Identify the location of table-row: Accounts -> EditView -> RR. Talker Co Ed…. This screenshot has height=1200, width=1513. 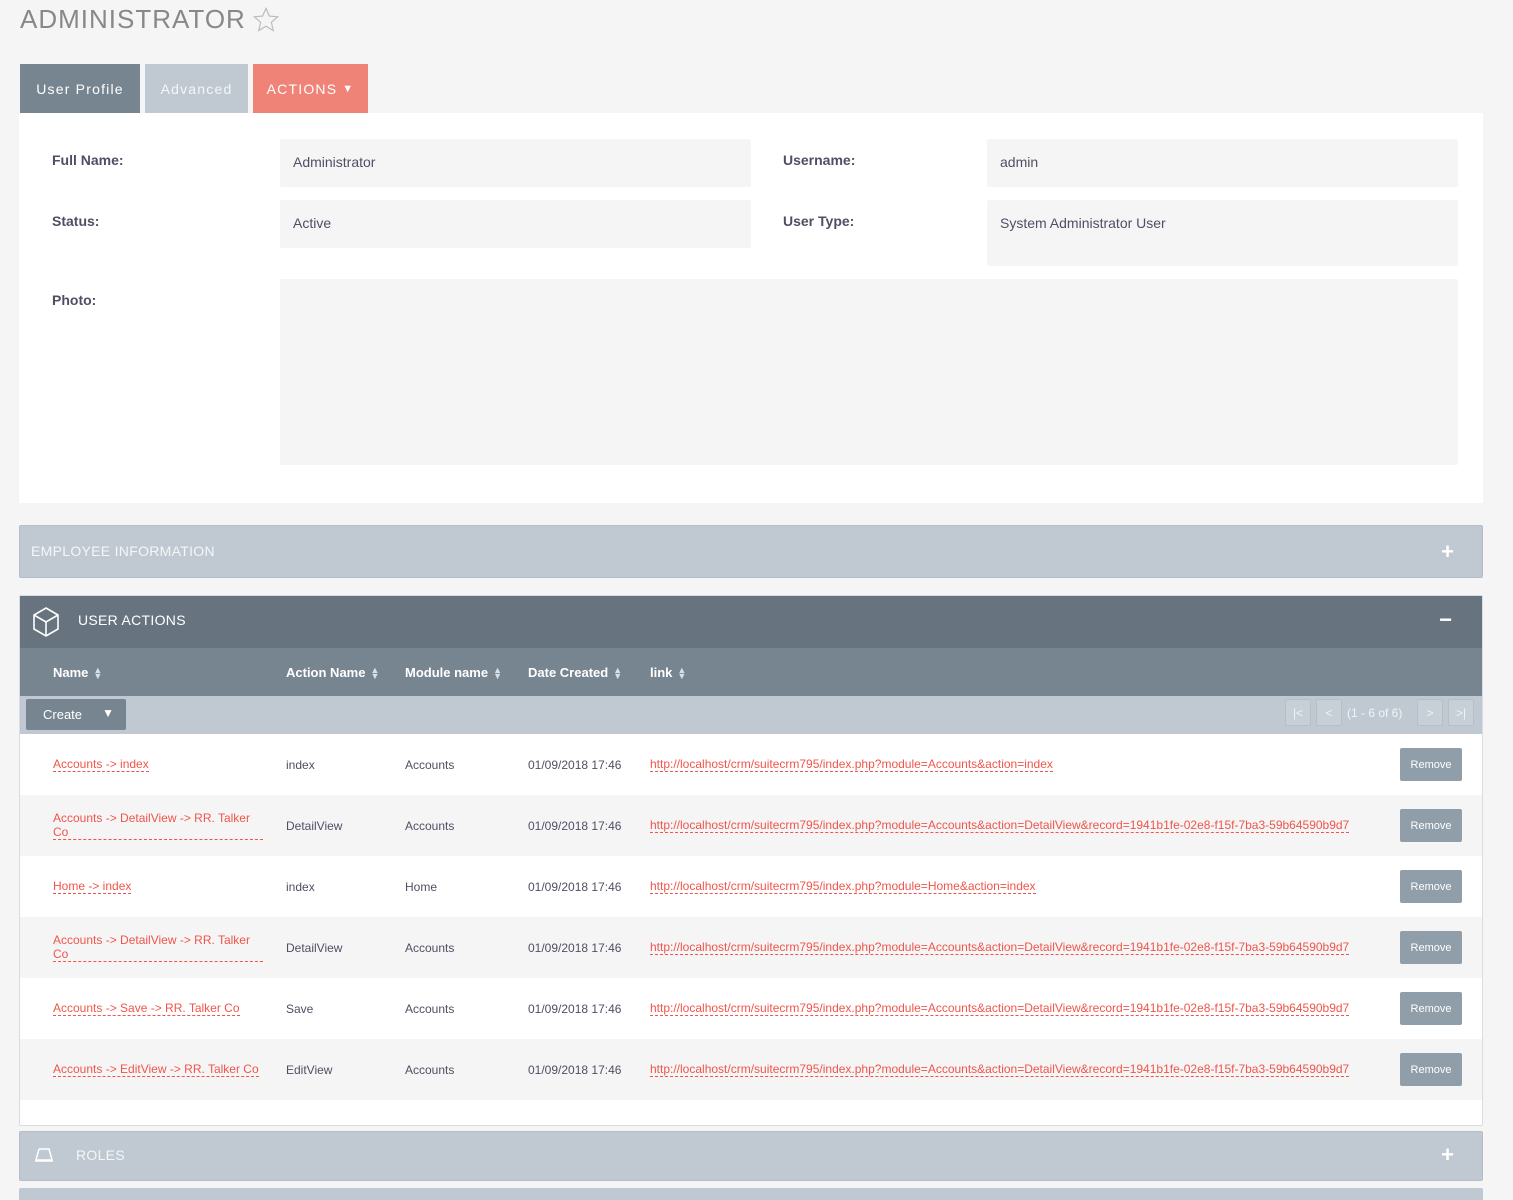
(751, 1069).